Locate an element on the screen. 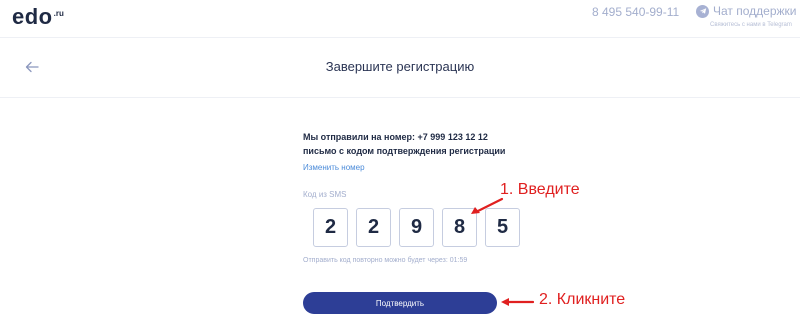  logo-tld: .ru is located at coordinates (58, 13).